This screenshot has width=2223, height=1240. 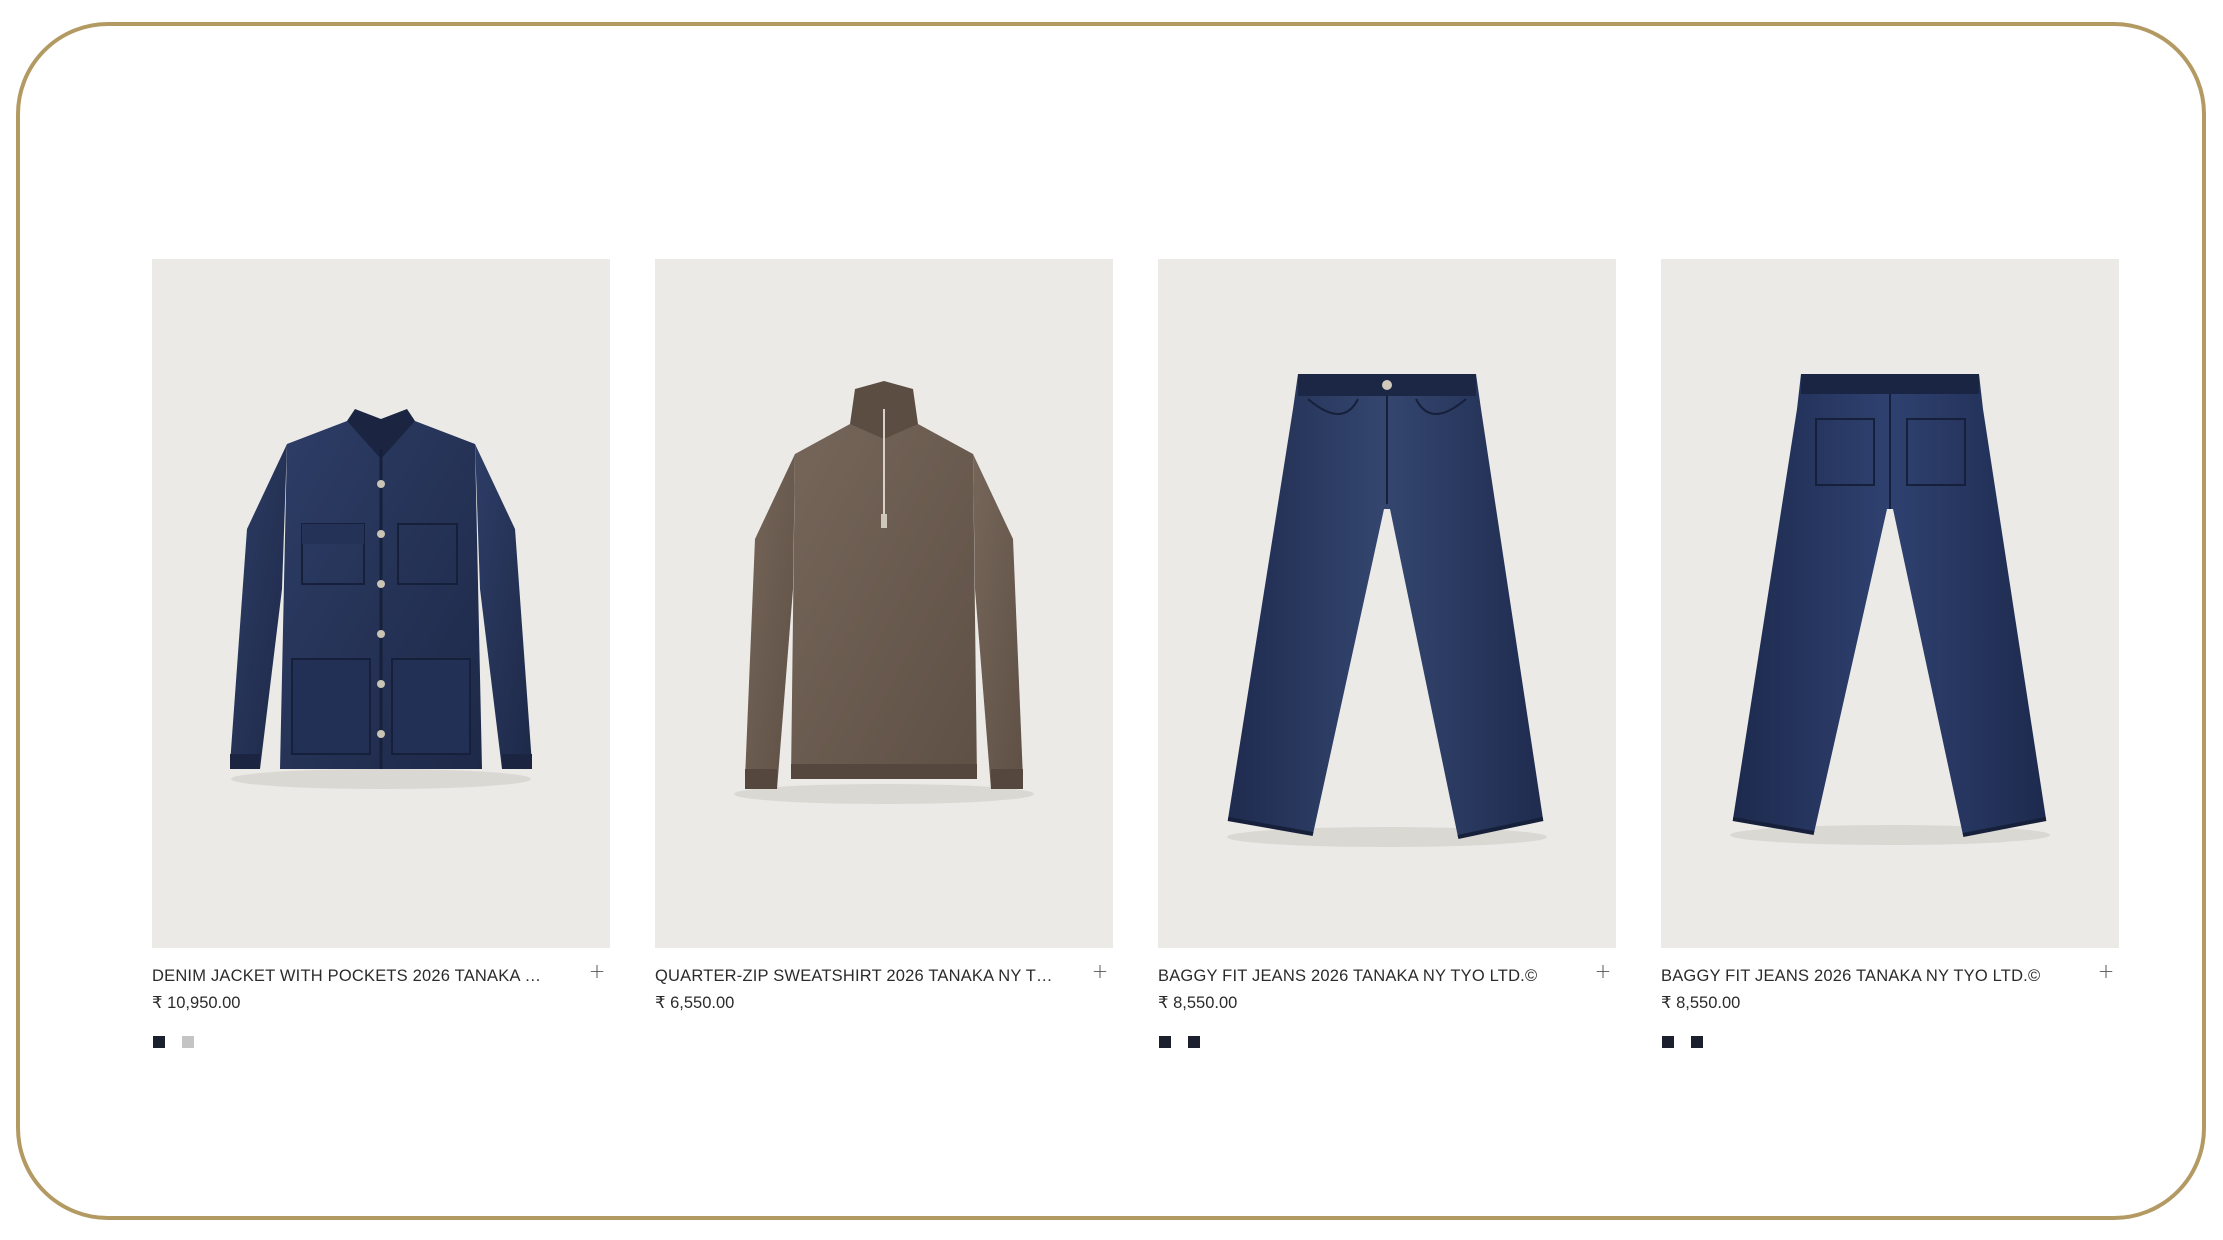 I want to click on product-price: ₹ 6,550.00, so click(x=695, y=1003).